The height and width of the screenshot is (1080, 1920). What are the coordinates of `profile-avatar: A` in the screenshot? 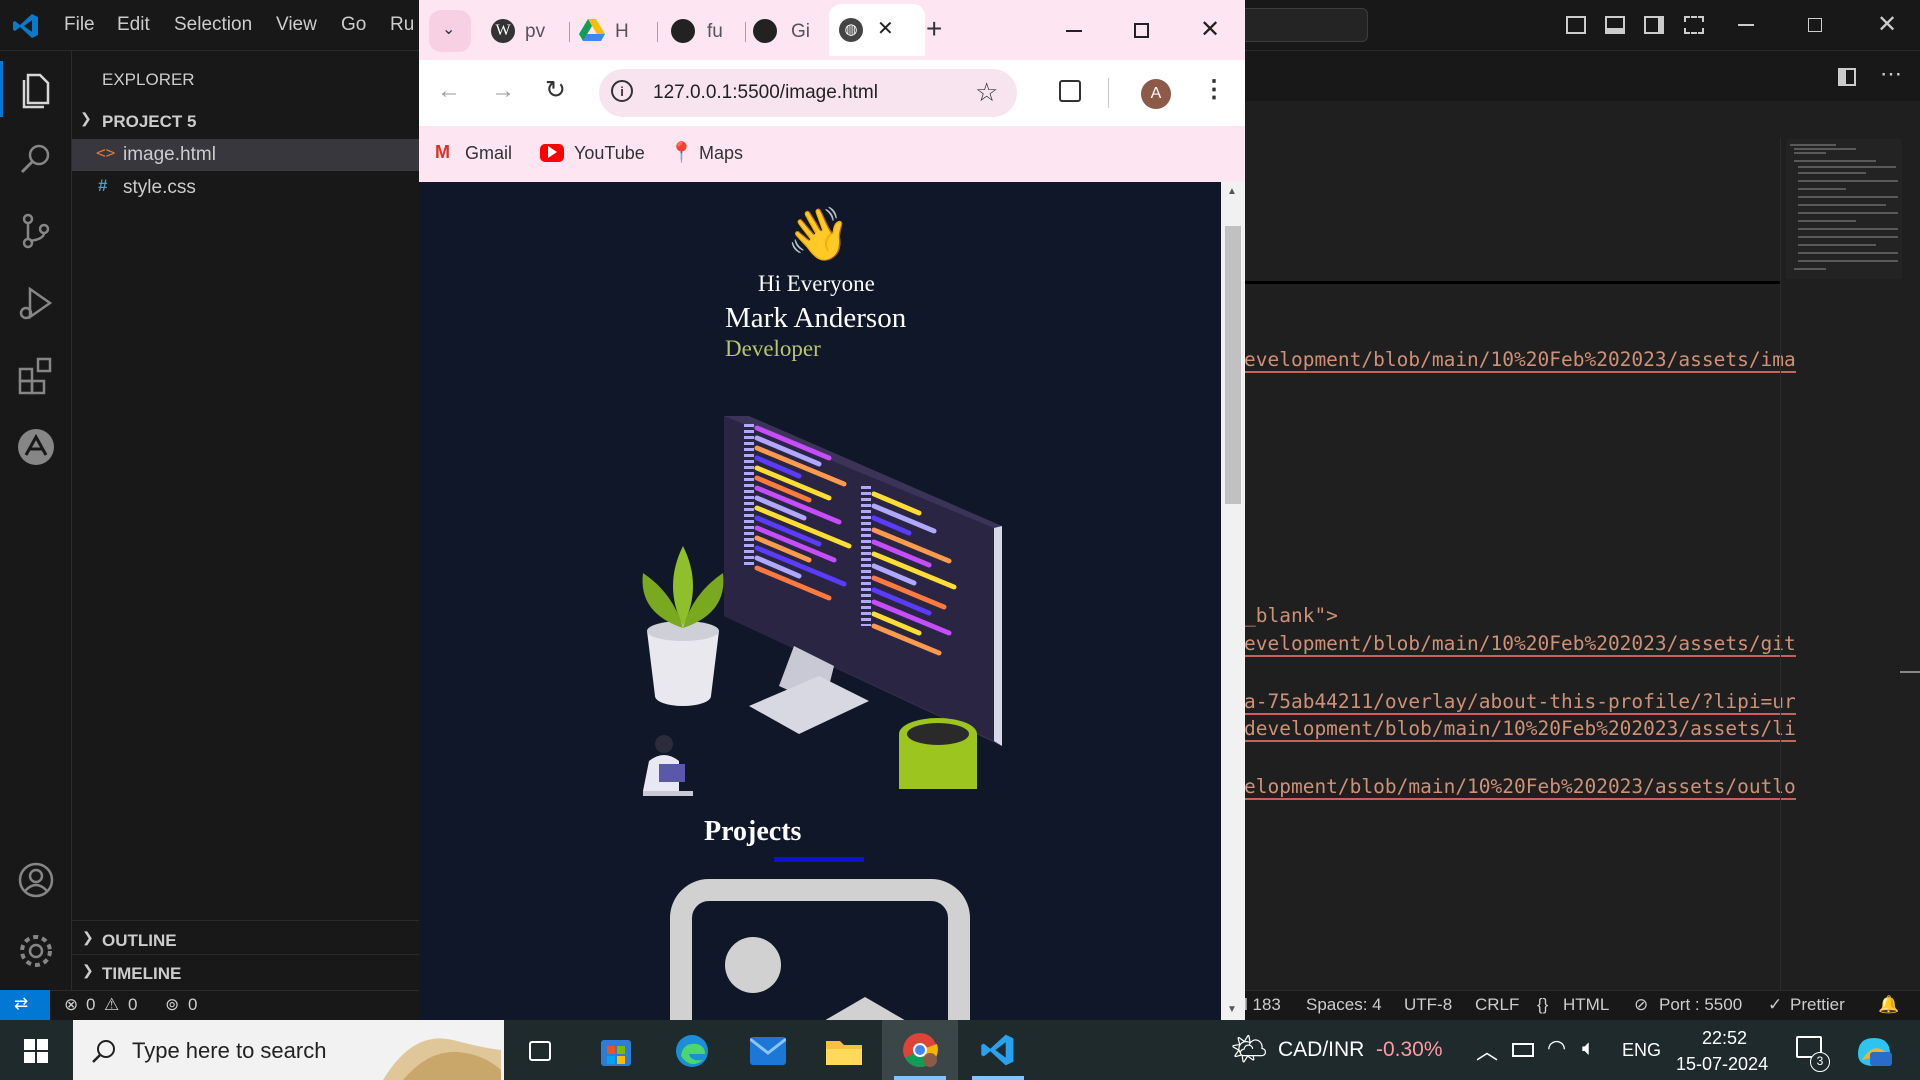 It's located at (1156, 94).